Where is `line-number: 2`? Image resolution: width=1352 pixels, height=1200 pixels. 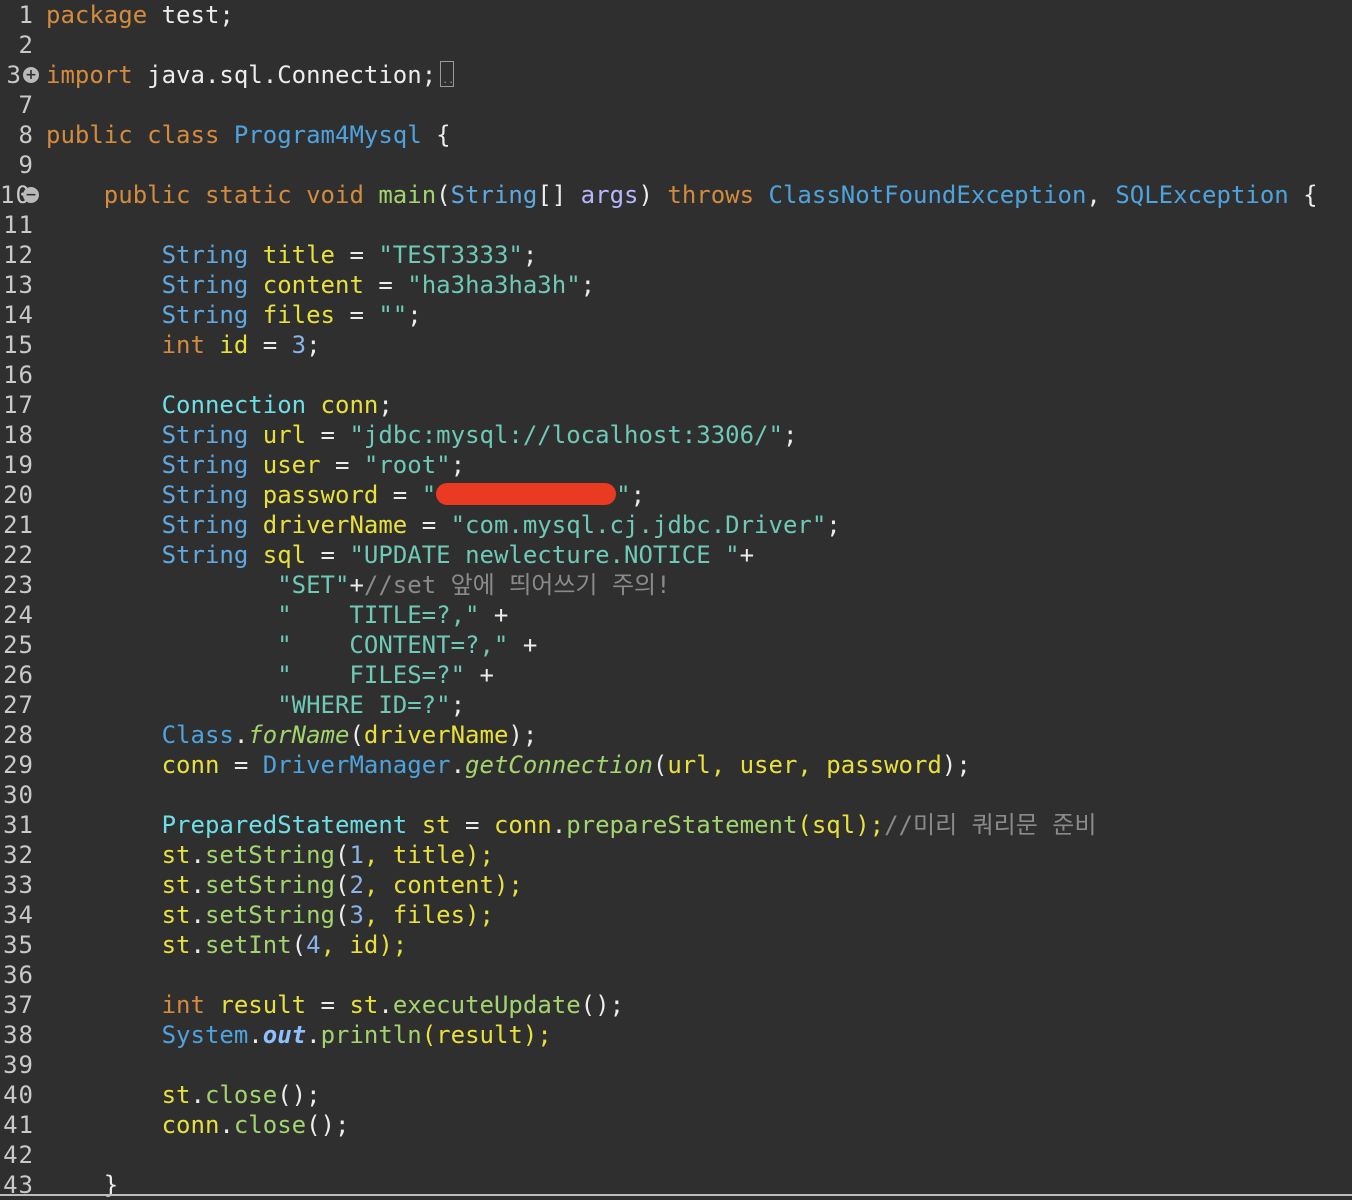
line-number: 2 is located at coordinates (26, 45).